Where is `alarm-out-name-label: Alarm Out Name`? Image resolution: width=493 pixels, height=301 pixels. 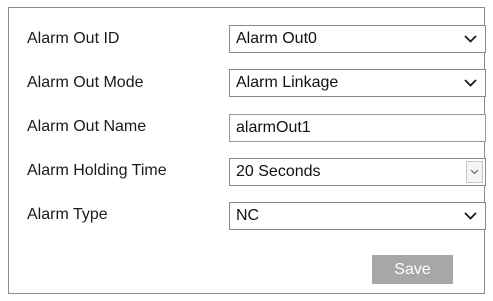 alarm-out-name-label: Alarm Out Name is located at coordinates (87, 126).